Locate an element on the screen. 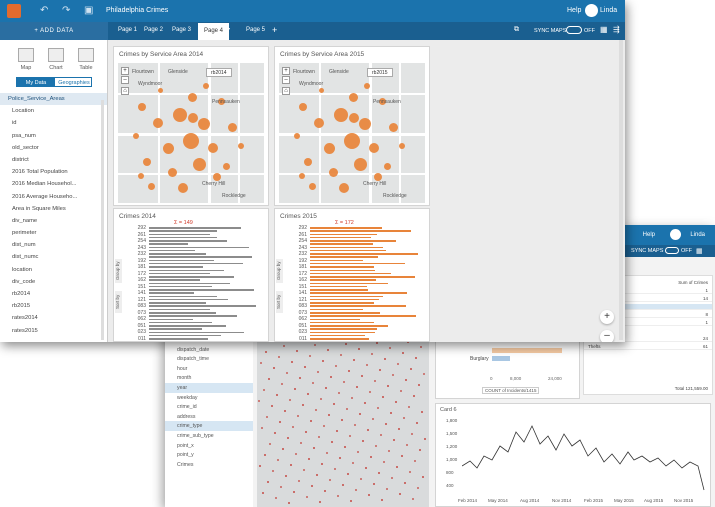 The width and height of the screenshot is (715, 507). zoom-in-button: + is located at coordinates (607, 317).